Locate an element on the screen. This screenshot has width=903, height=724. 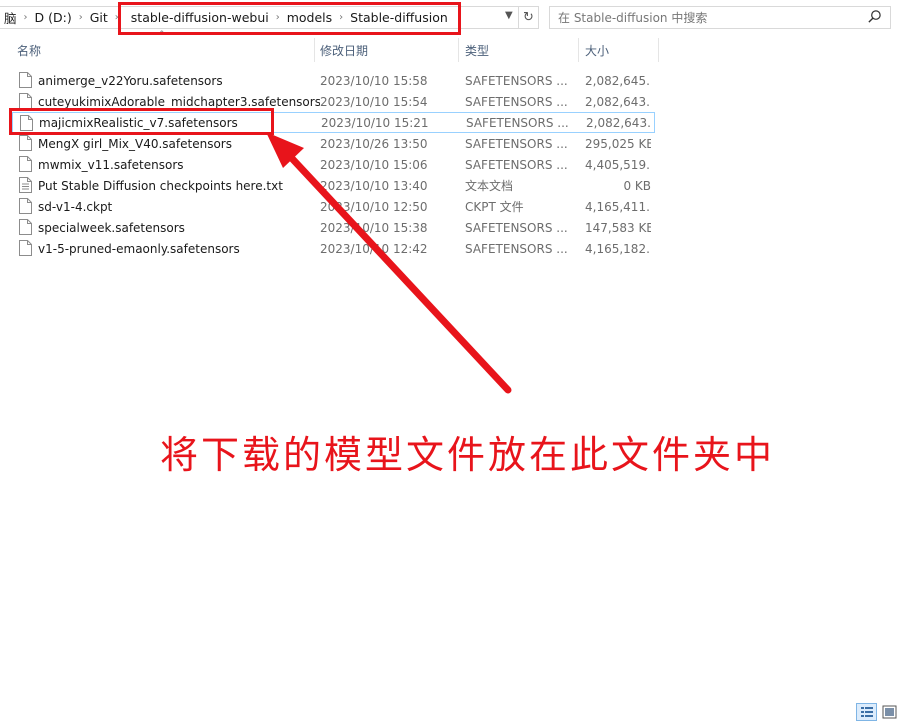
large-icons-view-icon is located at coordinates (889, 712).